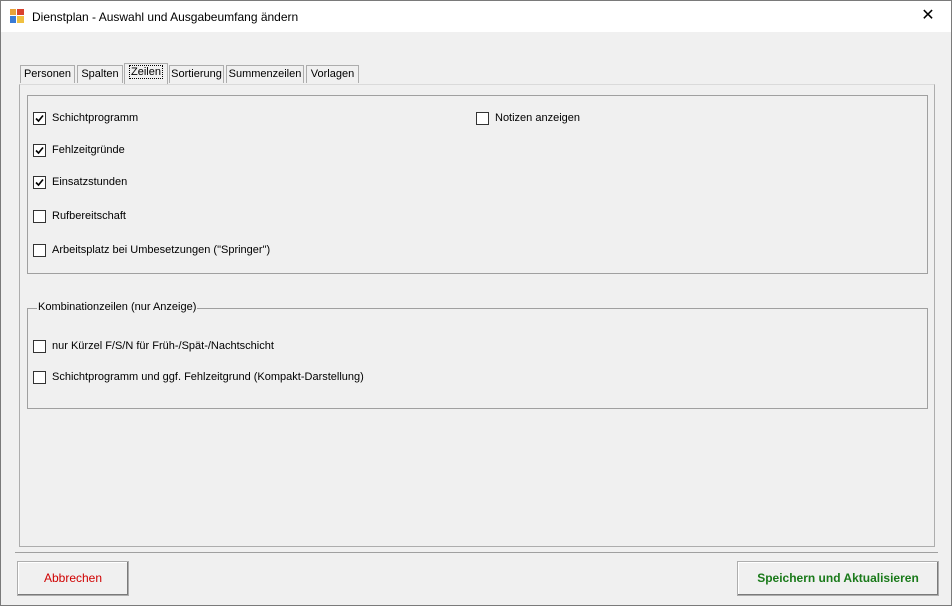 The image size is (952, 606). I want to click on checkbox-label: Einsatzstunden, so click(90, 182).